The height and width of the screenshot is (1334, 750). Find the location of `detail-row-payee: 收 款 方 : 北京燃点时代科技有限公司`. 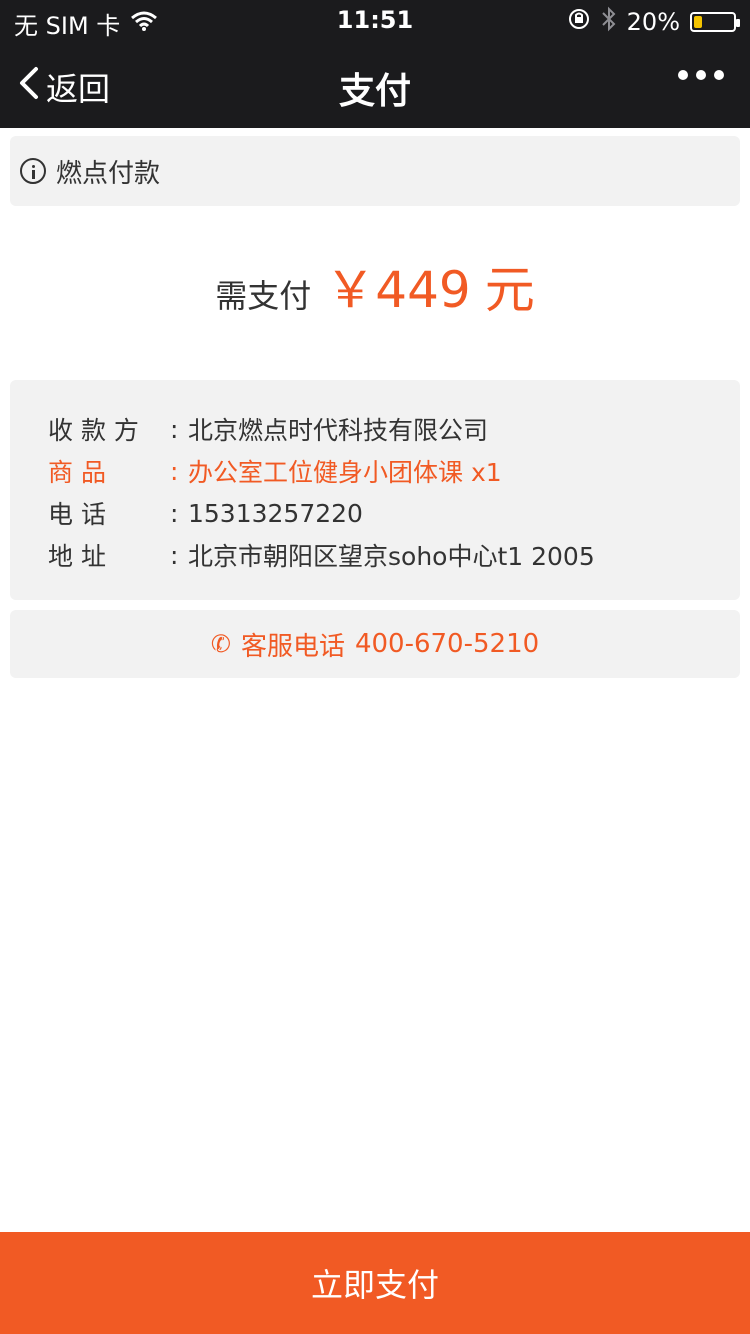

detail-row-payee: 收 款 方 : 北京燃点时代科技有限公司 is located at coordinates (375, 429).